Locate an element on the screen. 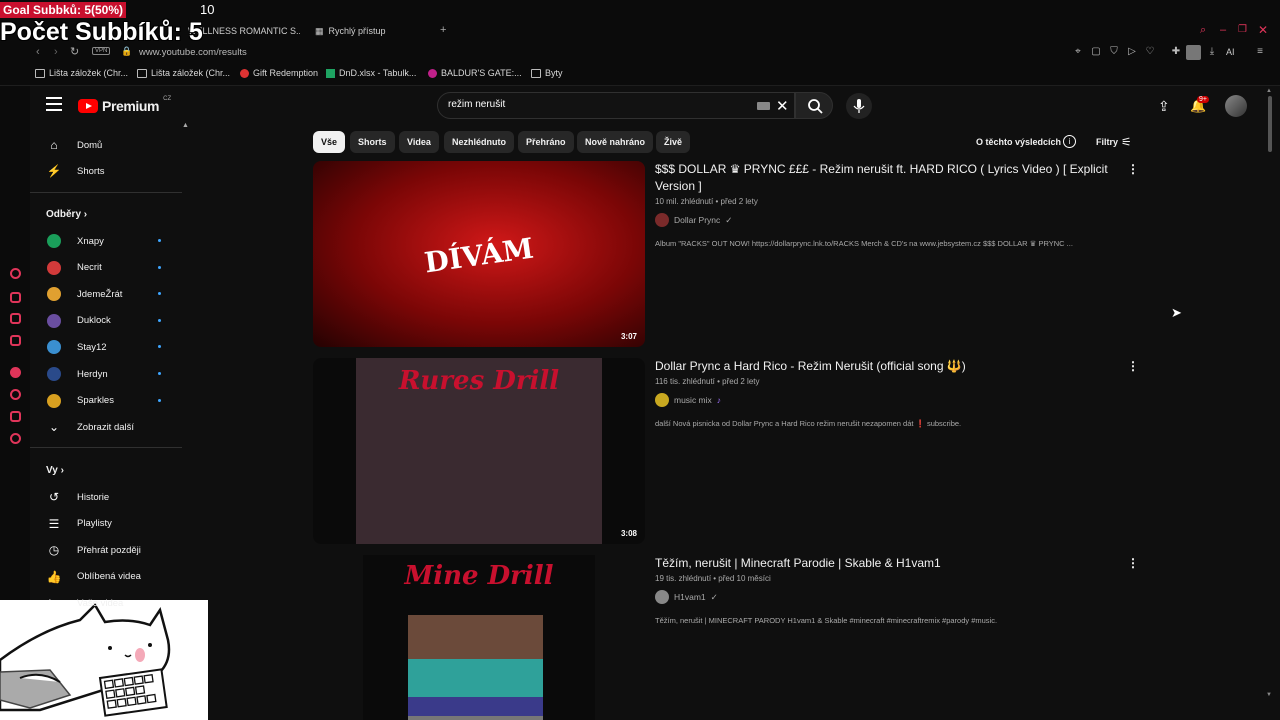 This screenshot has width=1280, height=720. info-icon: i is located at coordinates (1069, 141).